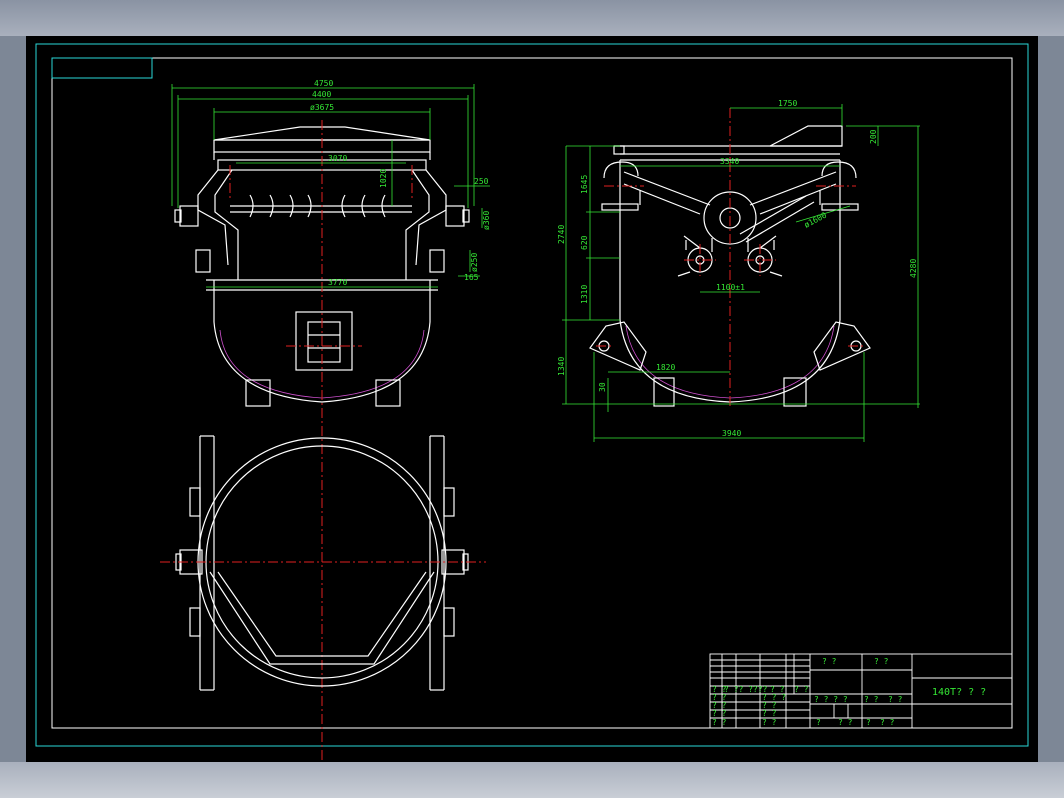  Describe the element at coordinates (729, 161) in the screenshot. I see `svg-text: 3340` at that location.